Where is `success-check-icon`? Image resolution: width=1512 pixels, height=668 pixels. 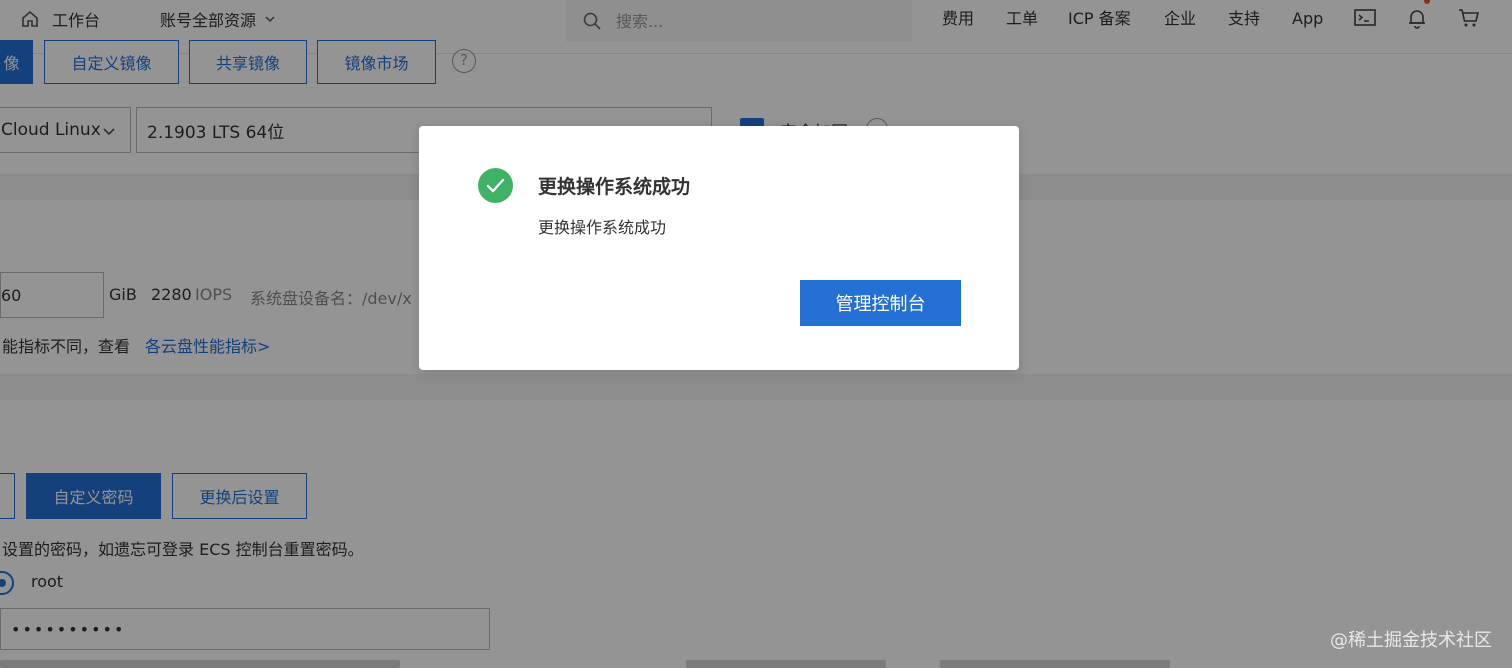
success-check-icon is located at coordinates (495, 185).